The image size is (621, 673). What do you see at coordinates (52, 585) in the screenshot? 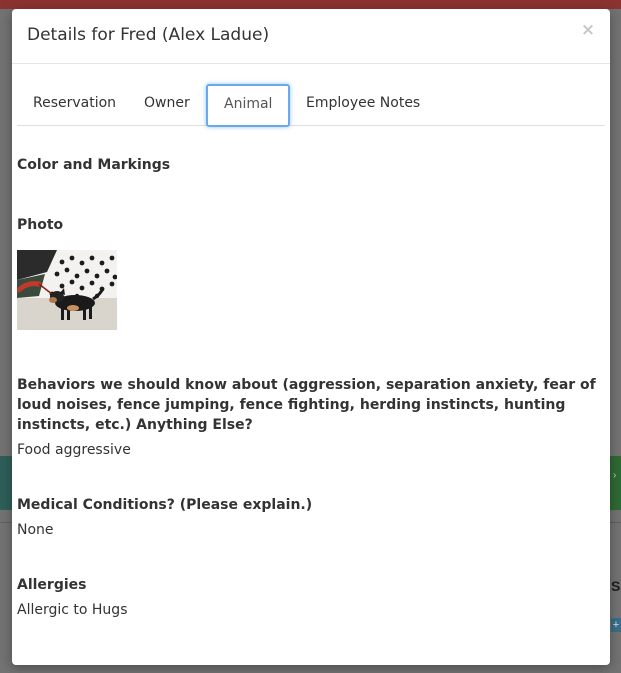
I see `allergies-label: Allergies` at bounding box center [52, 585].